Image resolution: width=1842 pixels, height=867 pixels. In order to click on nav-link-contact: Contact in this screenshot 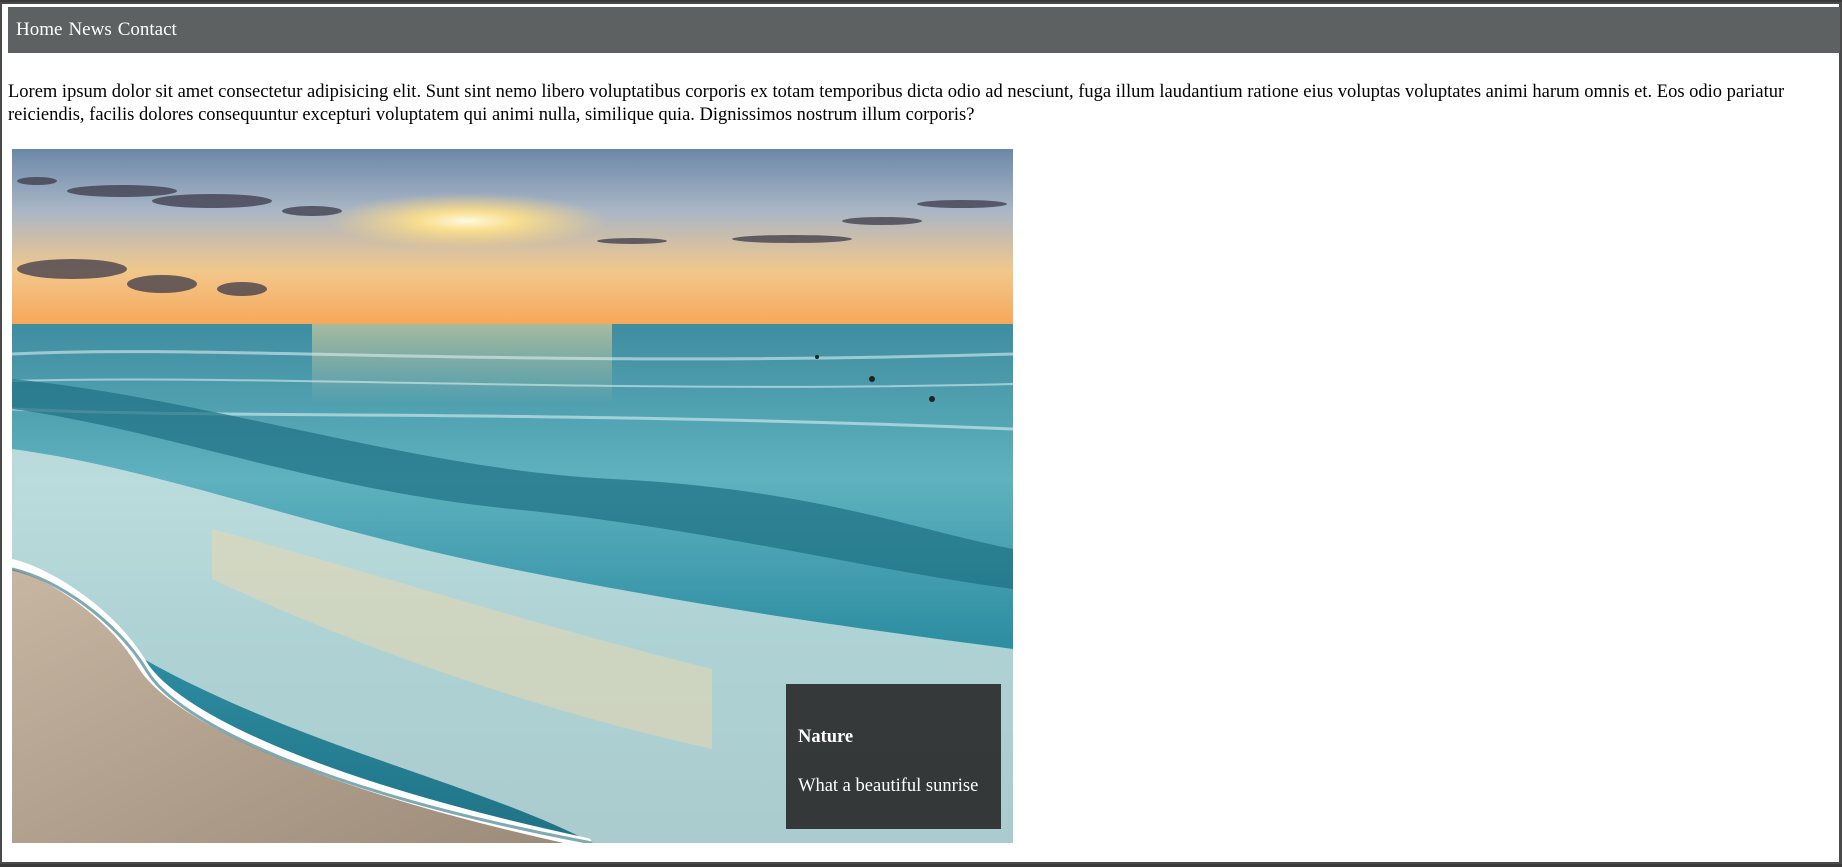, I will do `click(147, 30)`.